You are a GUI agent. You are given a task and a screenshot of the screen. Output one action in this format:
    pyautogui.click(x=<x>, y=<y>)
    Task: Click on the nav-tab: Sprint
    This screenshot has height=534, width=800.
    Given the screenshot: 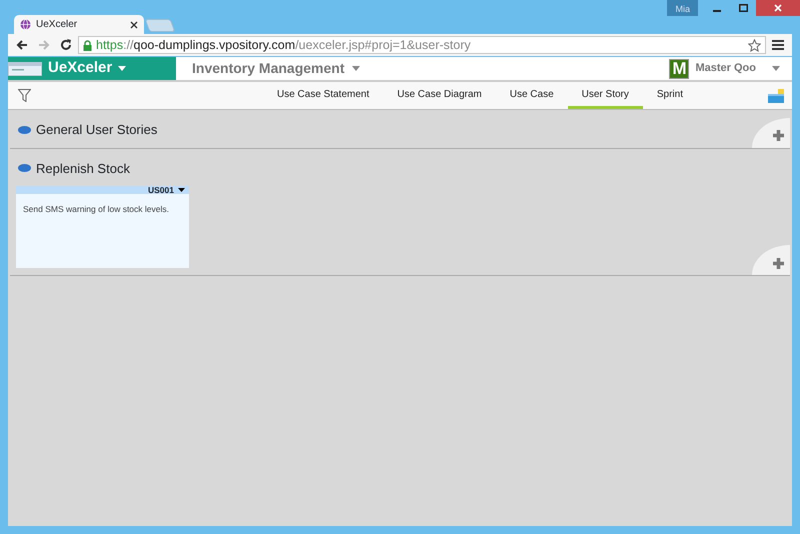 What is the action you would take?
    pyautogui.click(x=669, y=95)
    